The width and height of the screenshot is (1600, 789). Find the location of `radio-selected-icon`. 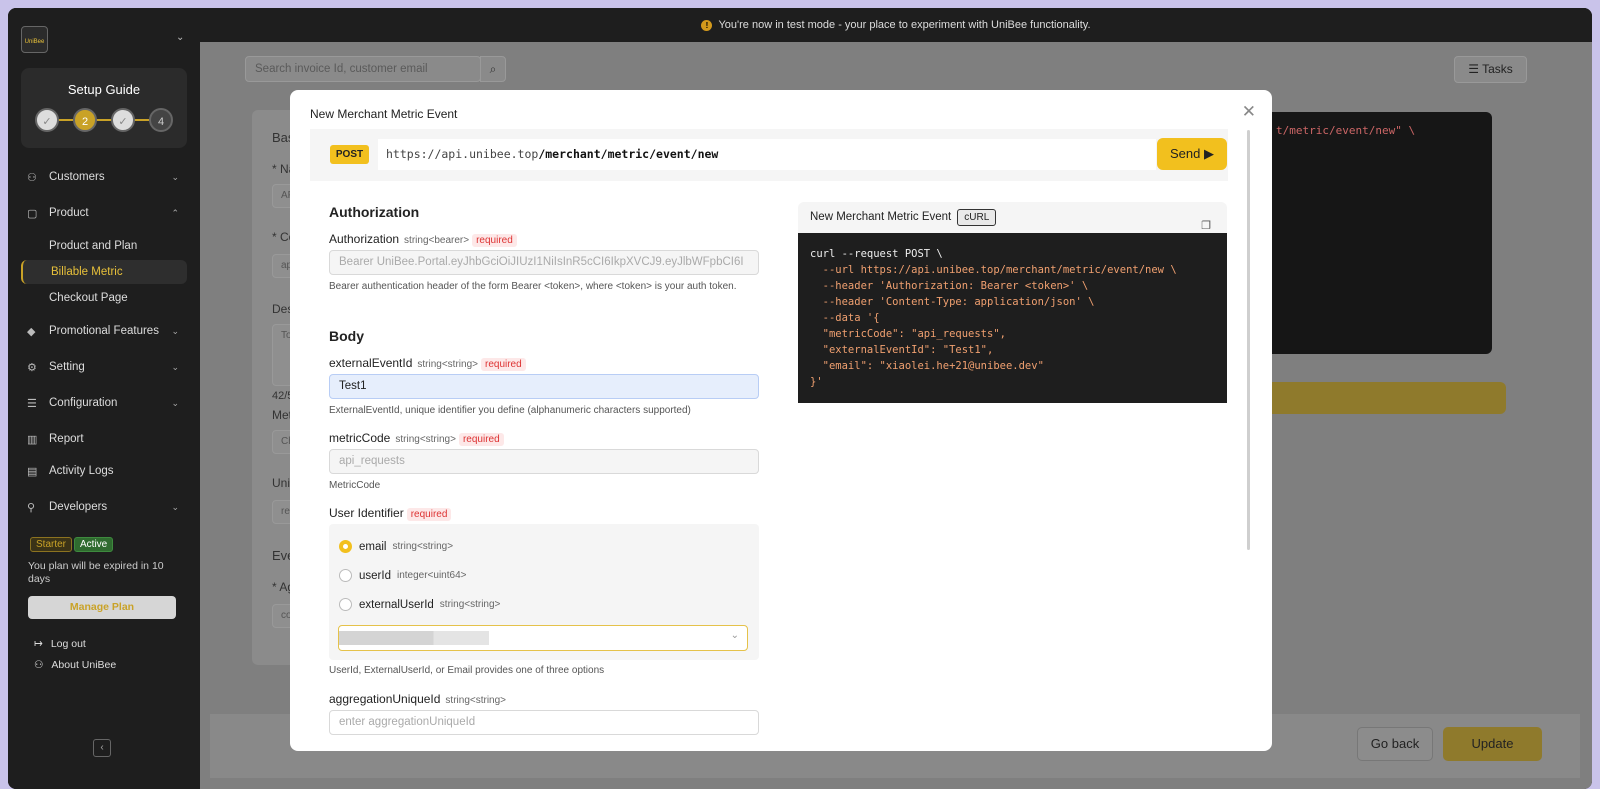

radio-selected-icon is located at coordinates (345, 546).